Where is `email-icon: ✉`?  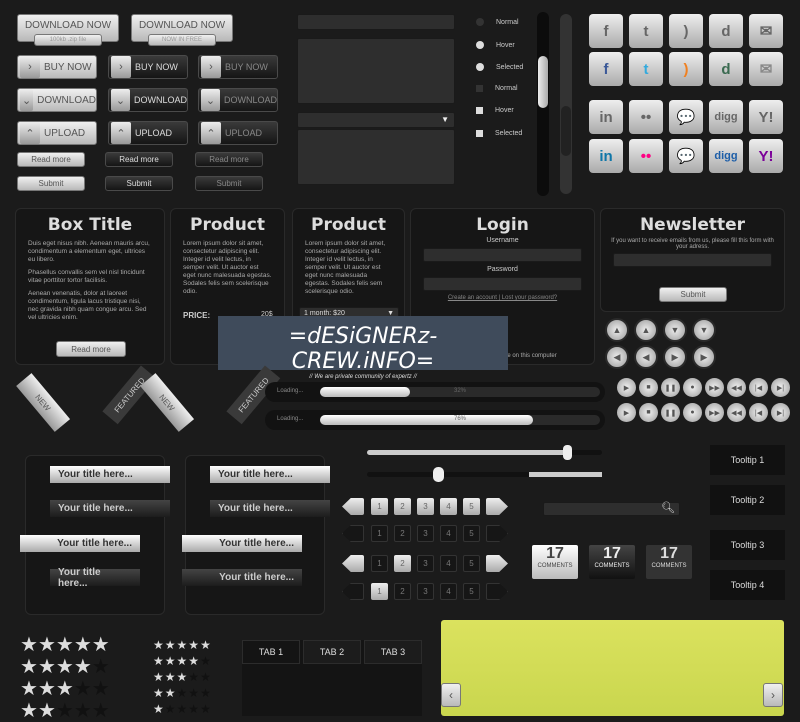 email-icon: ✉ is located at coordinates (766, 69).